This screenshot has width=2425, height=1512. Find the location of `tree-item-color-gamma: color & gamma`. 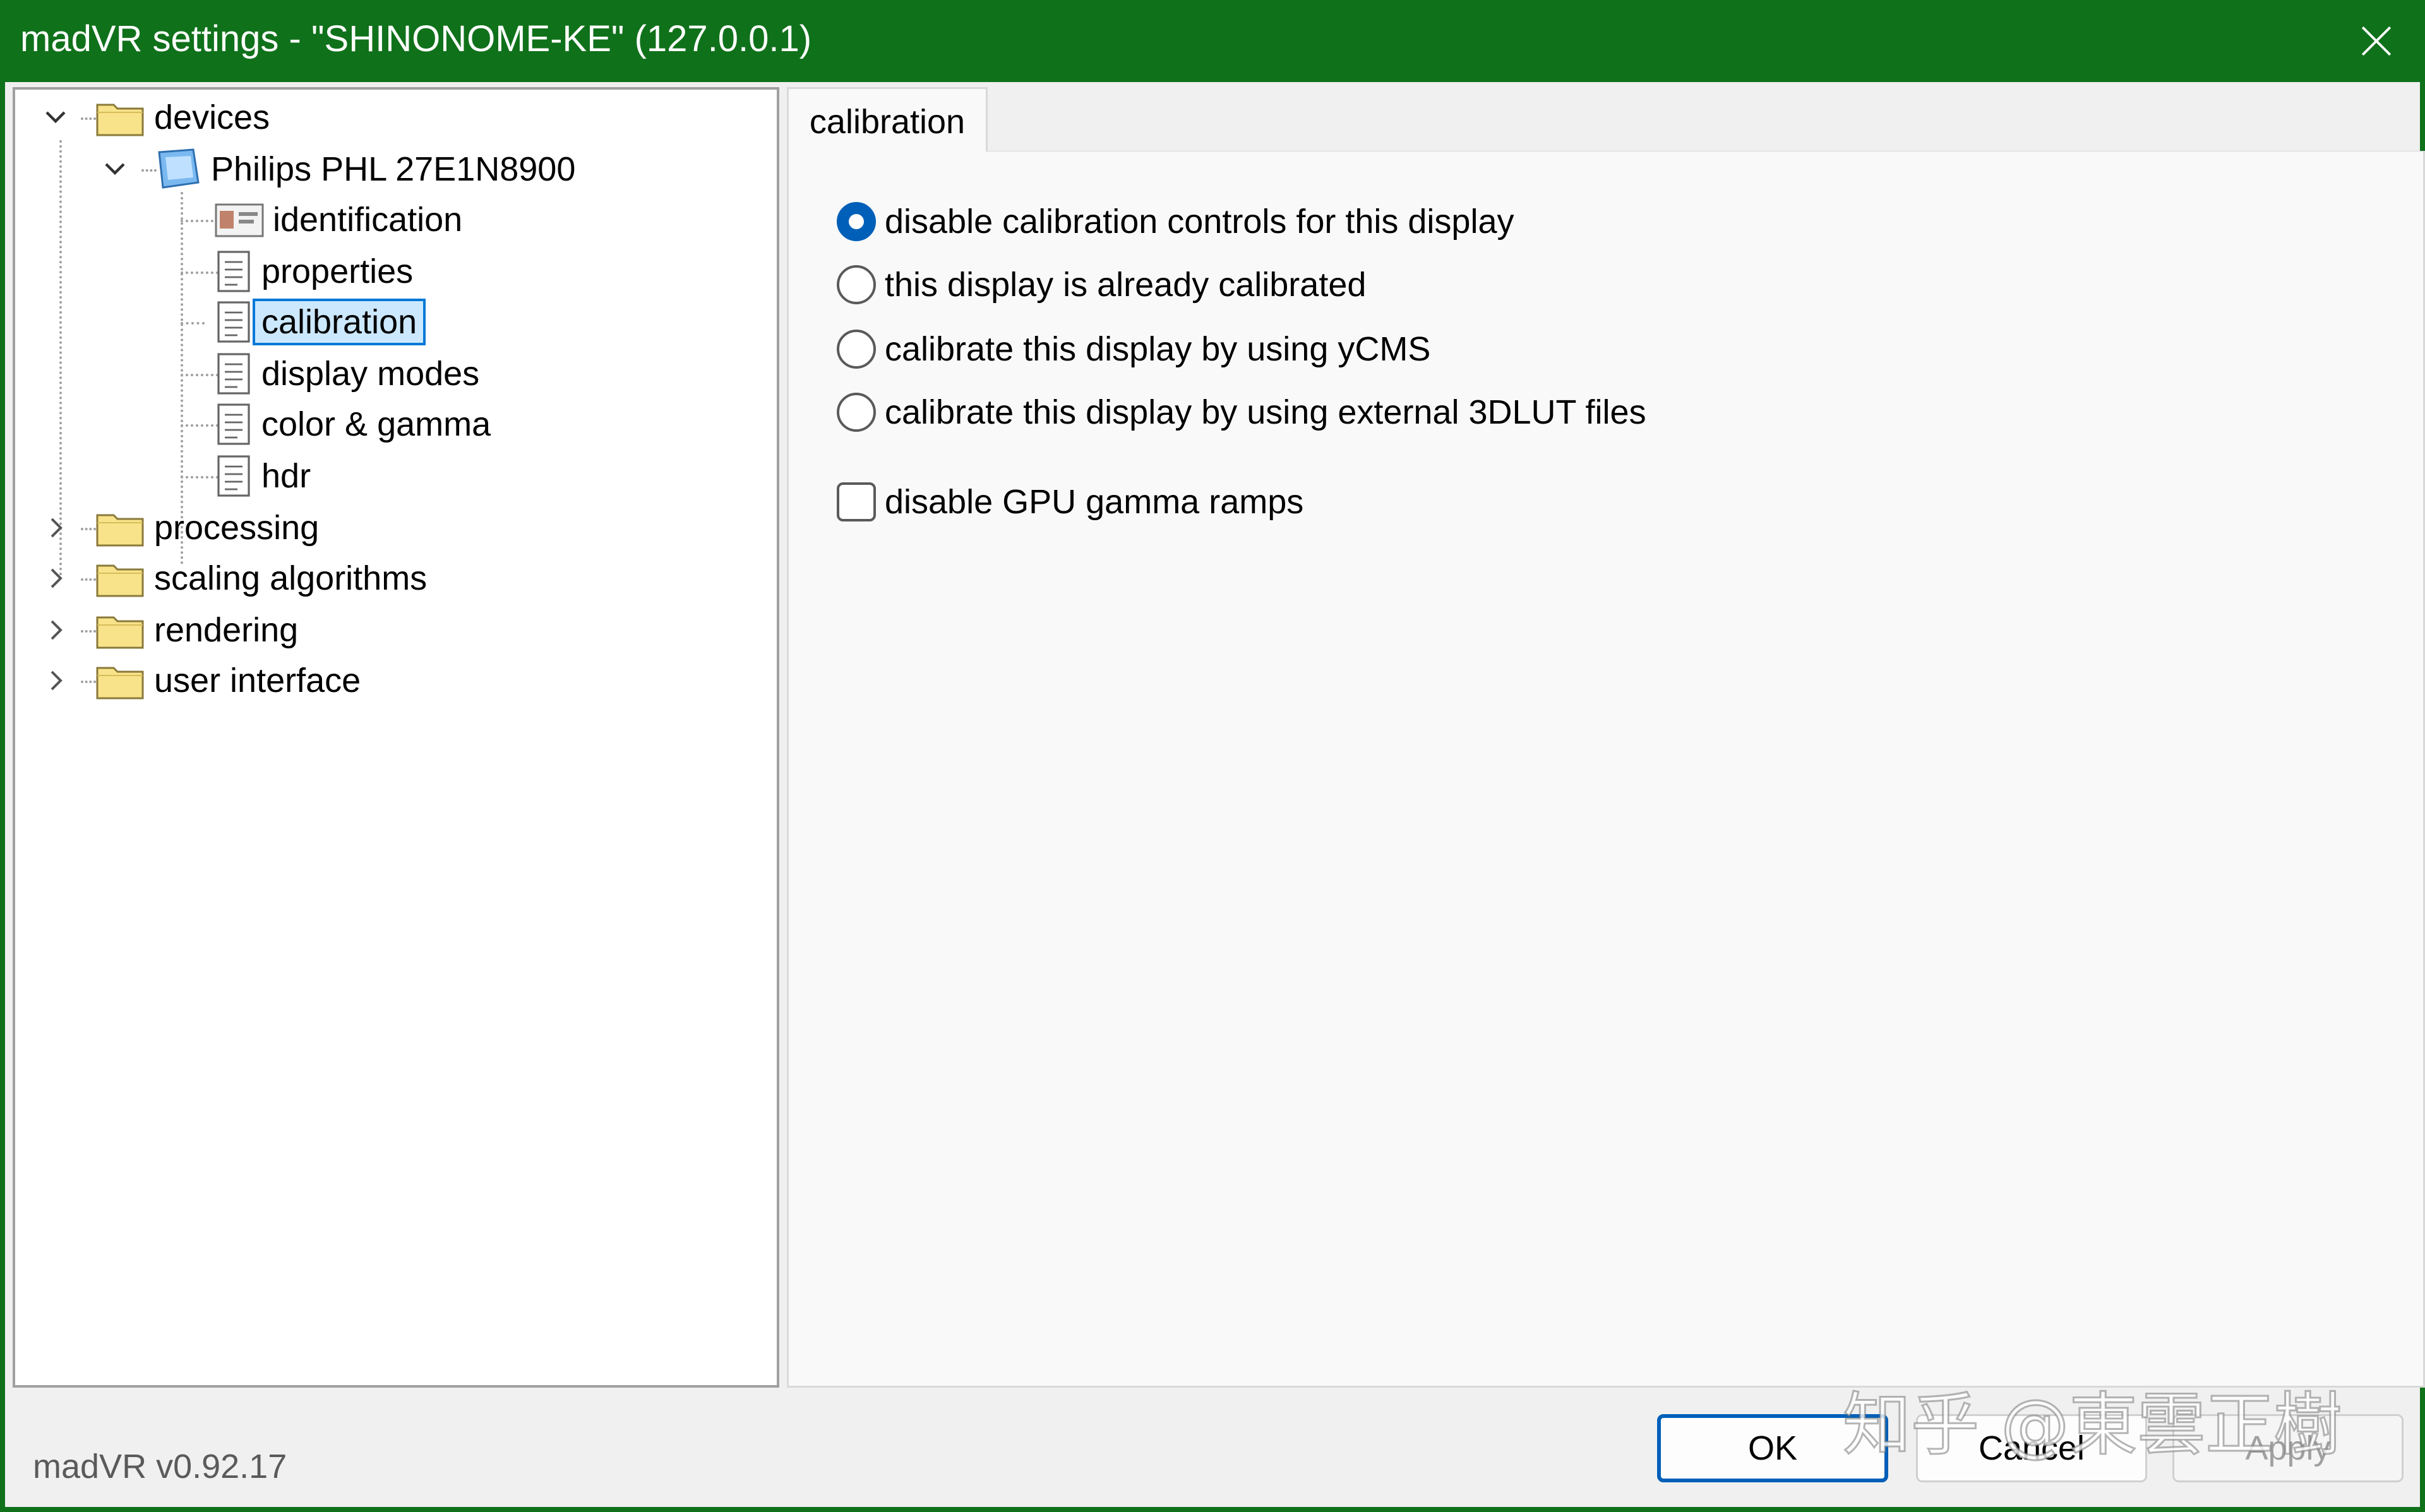

tree-item-color-gamma: color & gamma is located at coordinates (357, 424).